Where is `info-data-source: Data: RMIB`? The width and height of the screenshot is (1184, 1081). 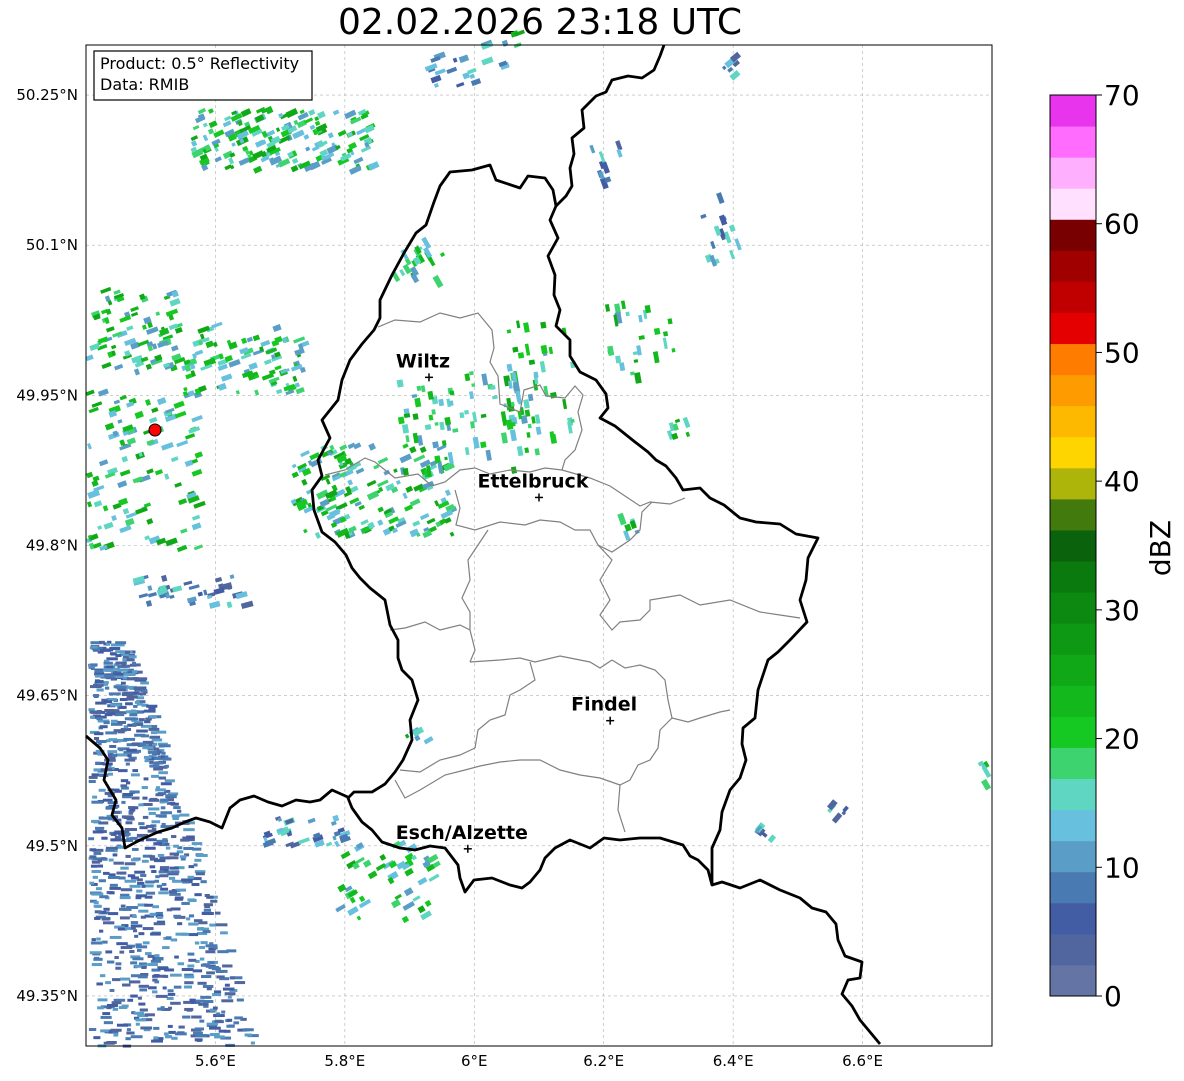 info-data-source: Data: RMIB is located at coordinates (144, 84).